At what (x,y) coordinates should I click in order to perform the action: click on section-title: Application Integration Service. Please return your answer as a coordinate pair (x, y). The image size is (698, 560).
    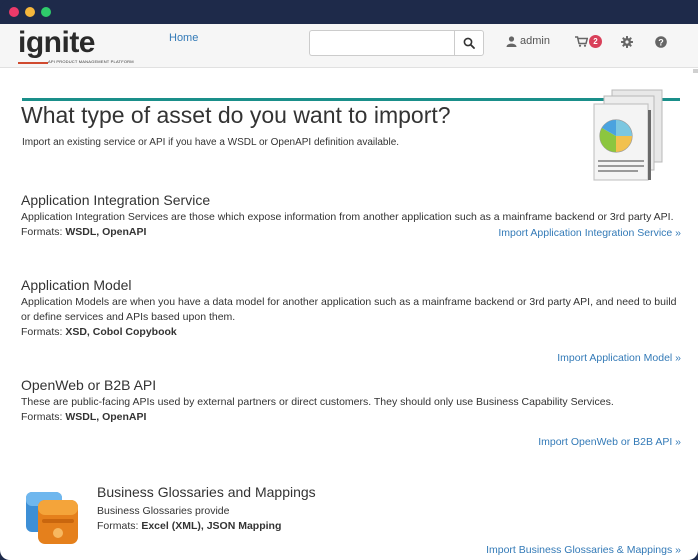
    Looking at the image, I should click on (116, 200).